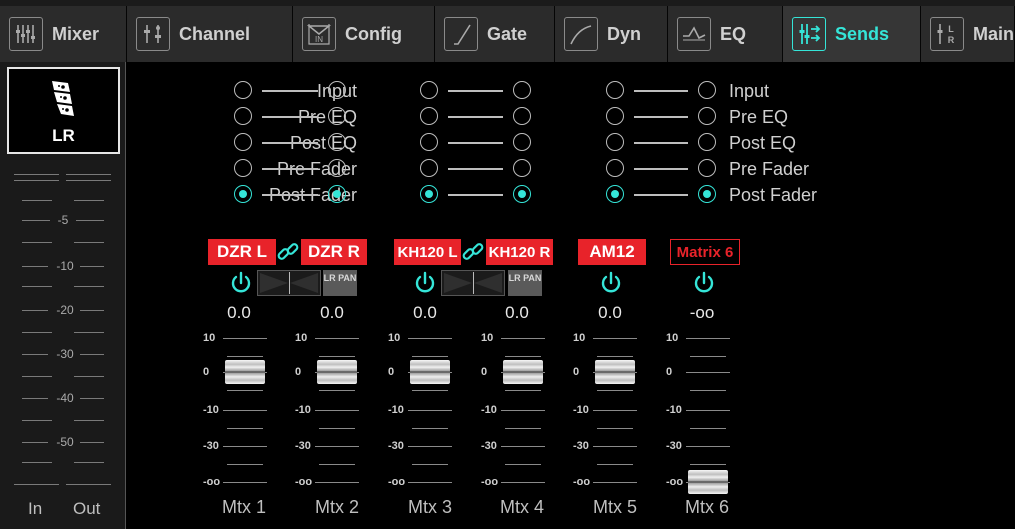 The width and height of the screenshot is (1015, 529). What do you see at coordinates (65, 354) in the screenshot?
I see `meter-scale-label: -30` at bounding box center [65, 354].